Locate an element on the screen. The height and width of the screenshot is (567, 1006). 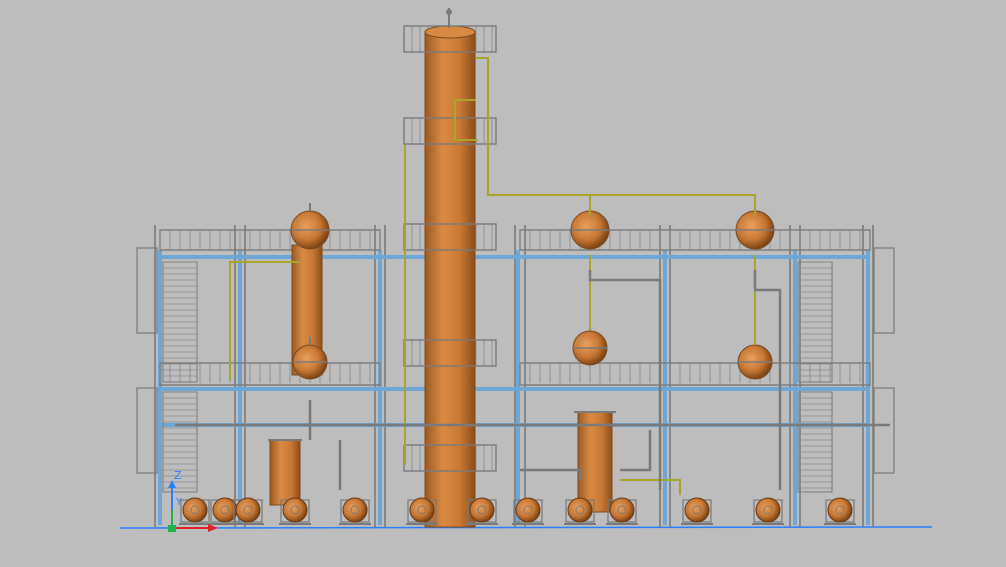
reboiler-right is located at coordinates (595, 462).